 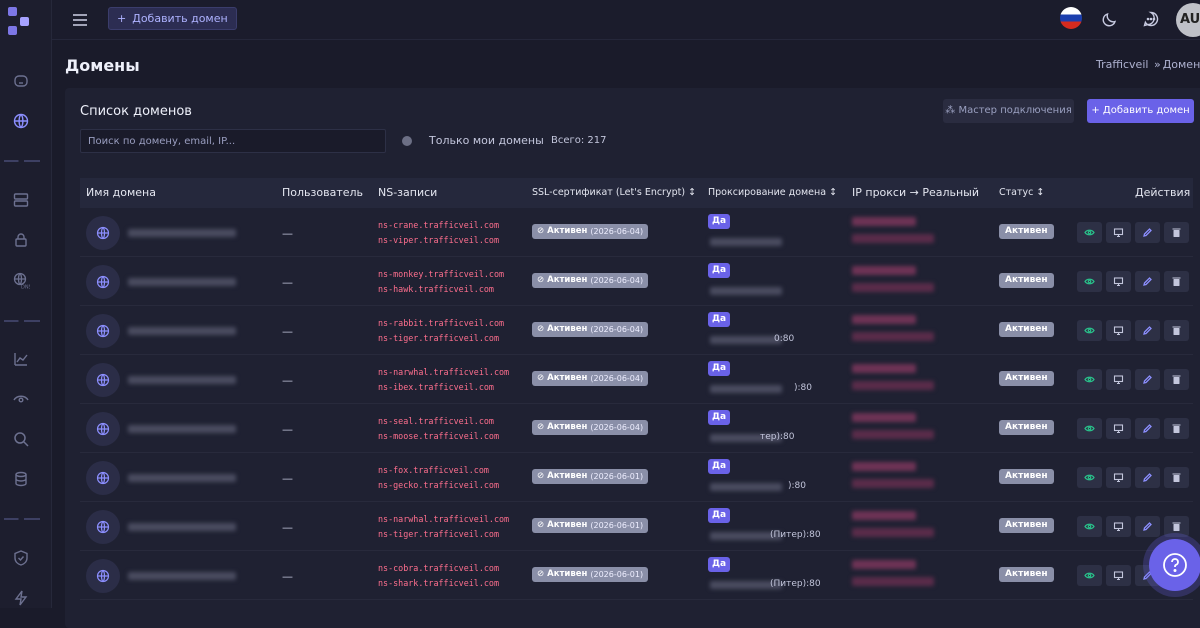 I want to click on th-name: Имя домена, so click(x=121, y=193).